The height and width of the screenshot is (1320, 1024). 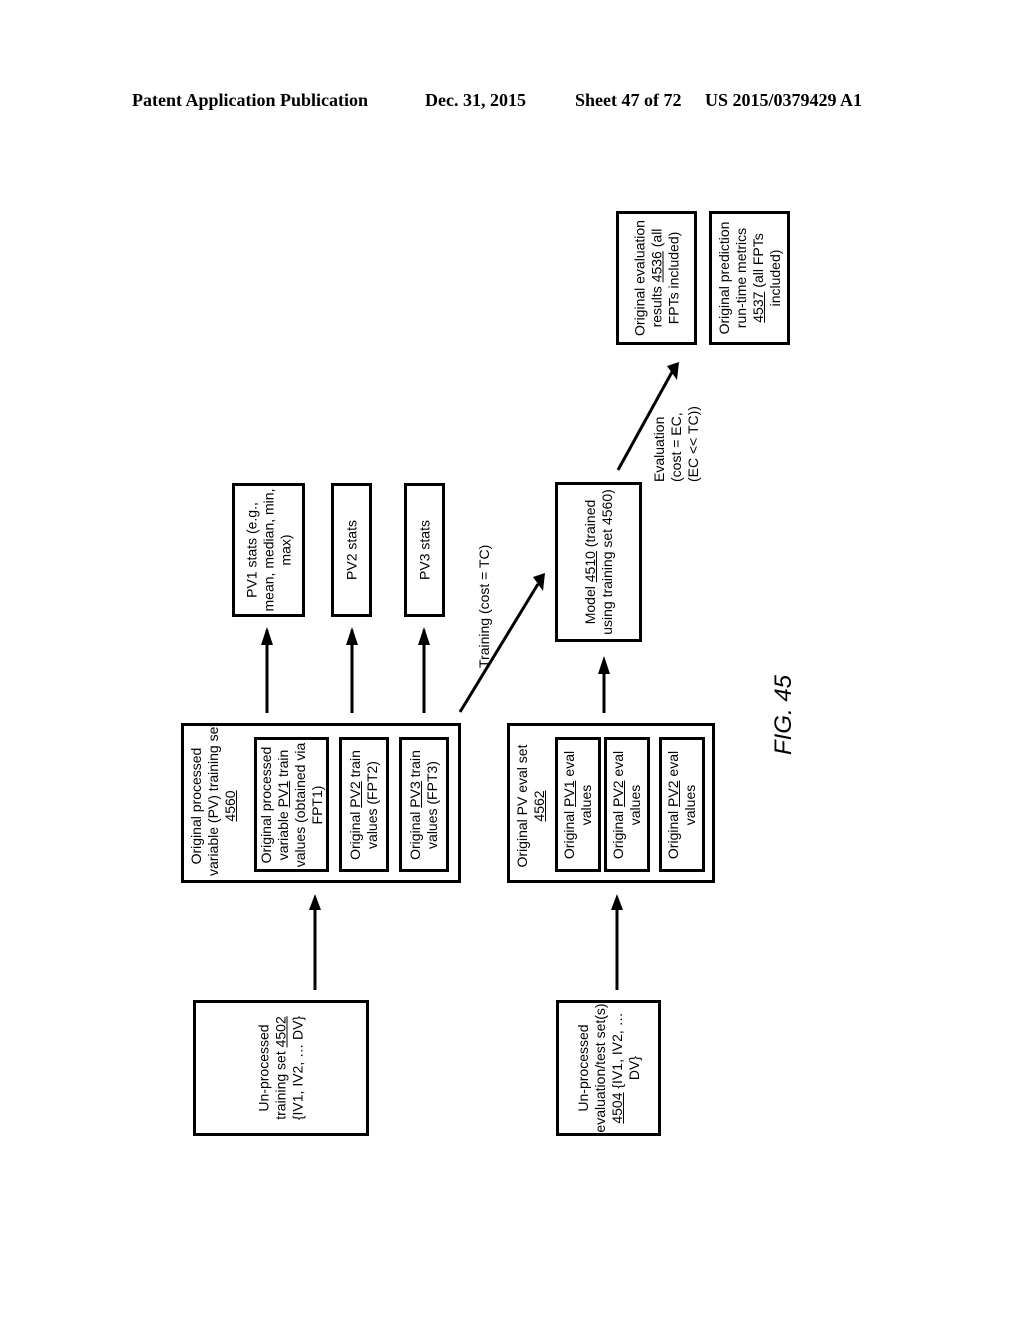 What do you see at coordinates (213, 799) in the screenshot?
I see `box-text: variable (PV) training set` at bounding box center [213, 799].